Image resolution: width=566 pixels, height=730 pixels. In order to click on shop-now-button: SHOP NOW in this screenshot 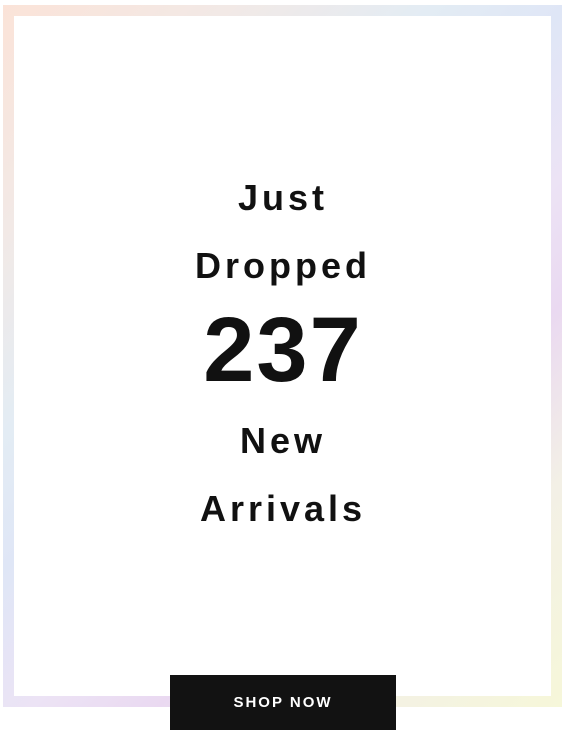, I will do `click(283, 702)`.